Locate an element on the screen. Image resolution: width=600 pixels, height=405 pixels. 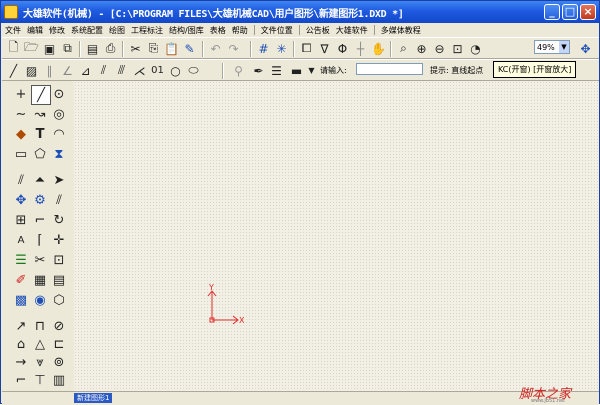
zoom-window-icon: ⊕ is located at coordinates (421, 48).